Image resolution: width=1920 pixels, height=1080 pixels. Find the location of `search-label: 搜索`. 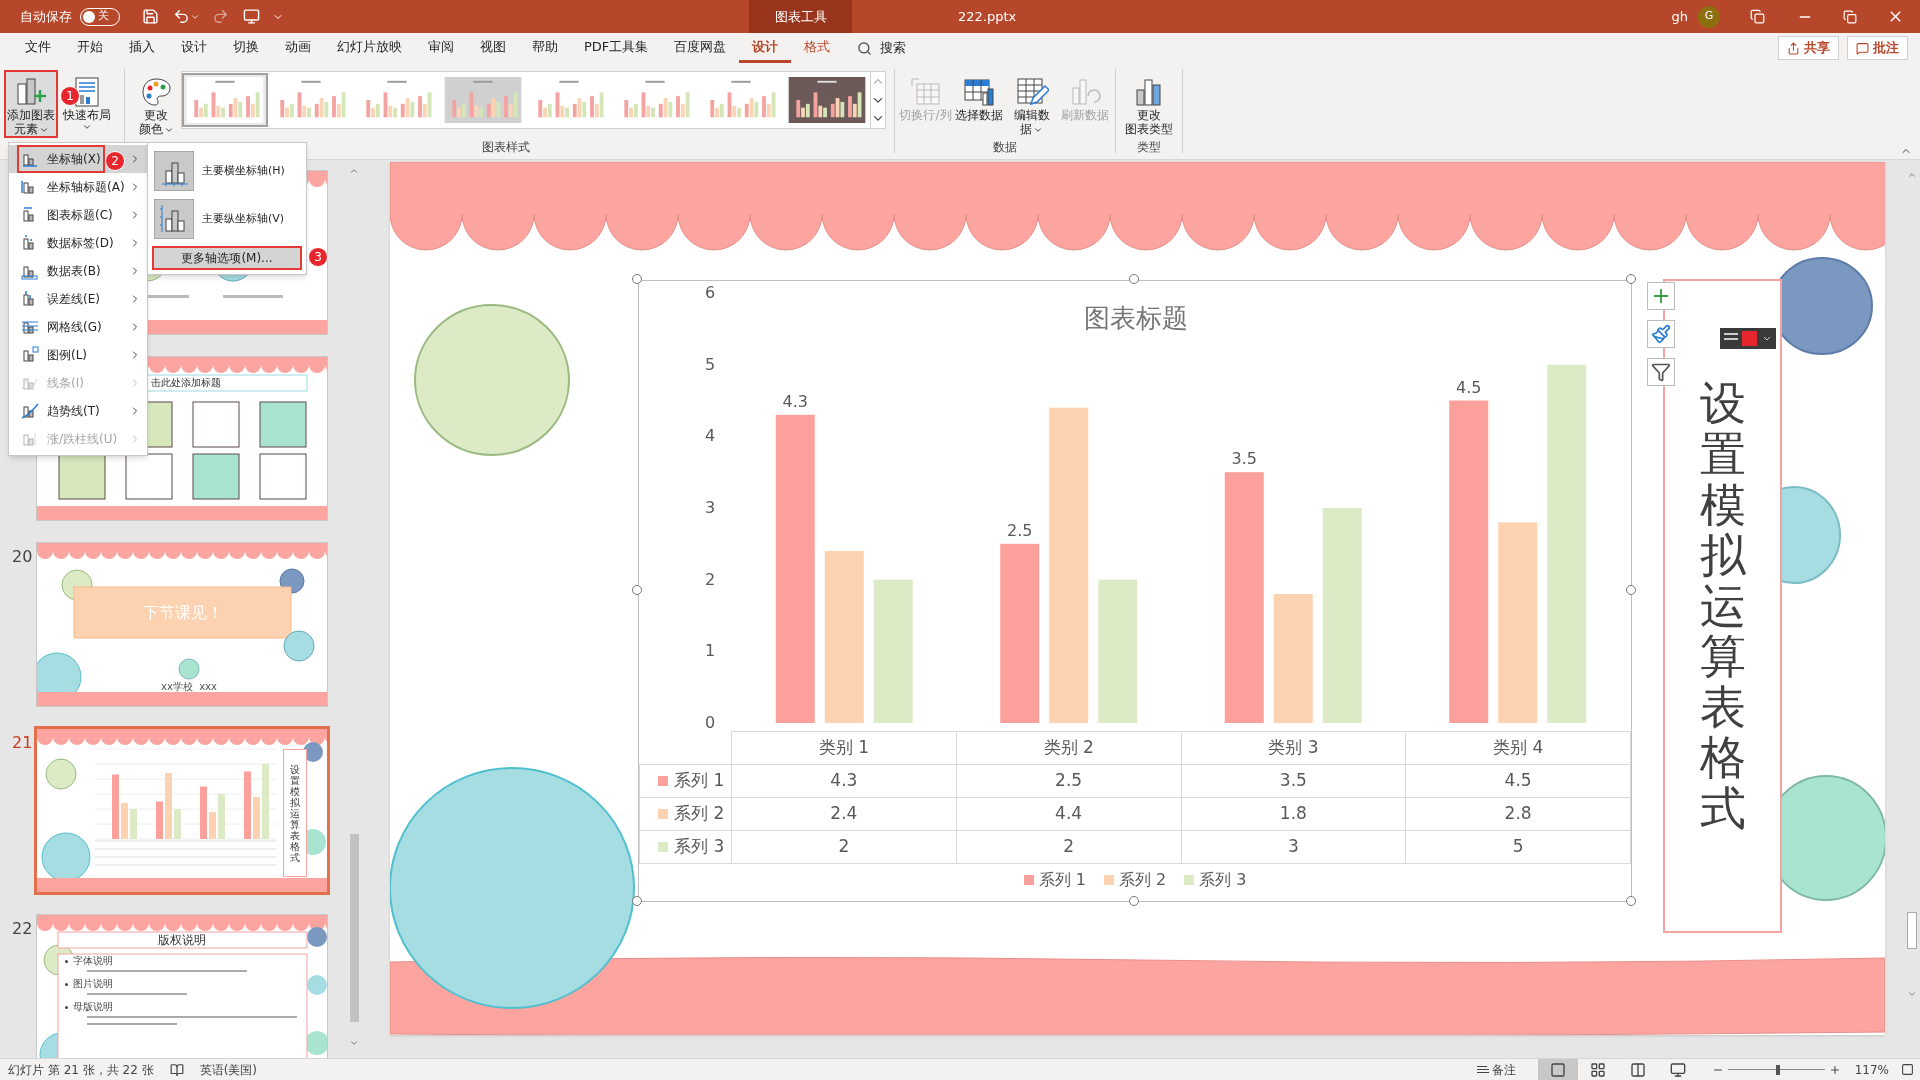

search-label: 搜索 is located at coordinates (893, 48).